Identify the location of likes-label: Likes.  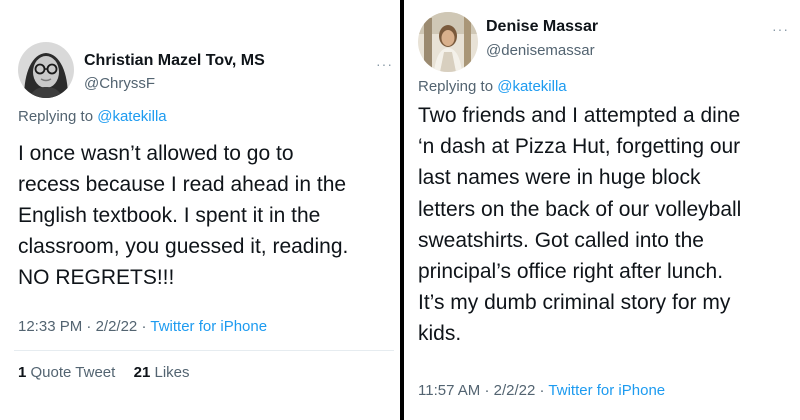
(172, 372).